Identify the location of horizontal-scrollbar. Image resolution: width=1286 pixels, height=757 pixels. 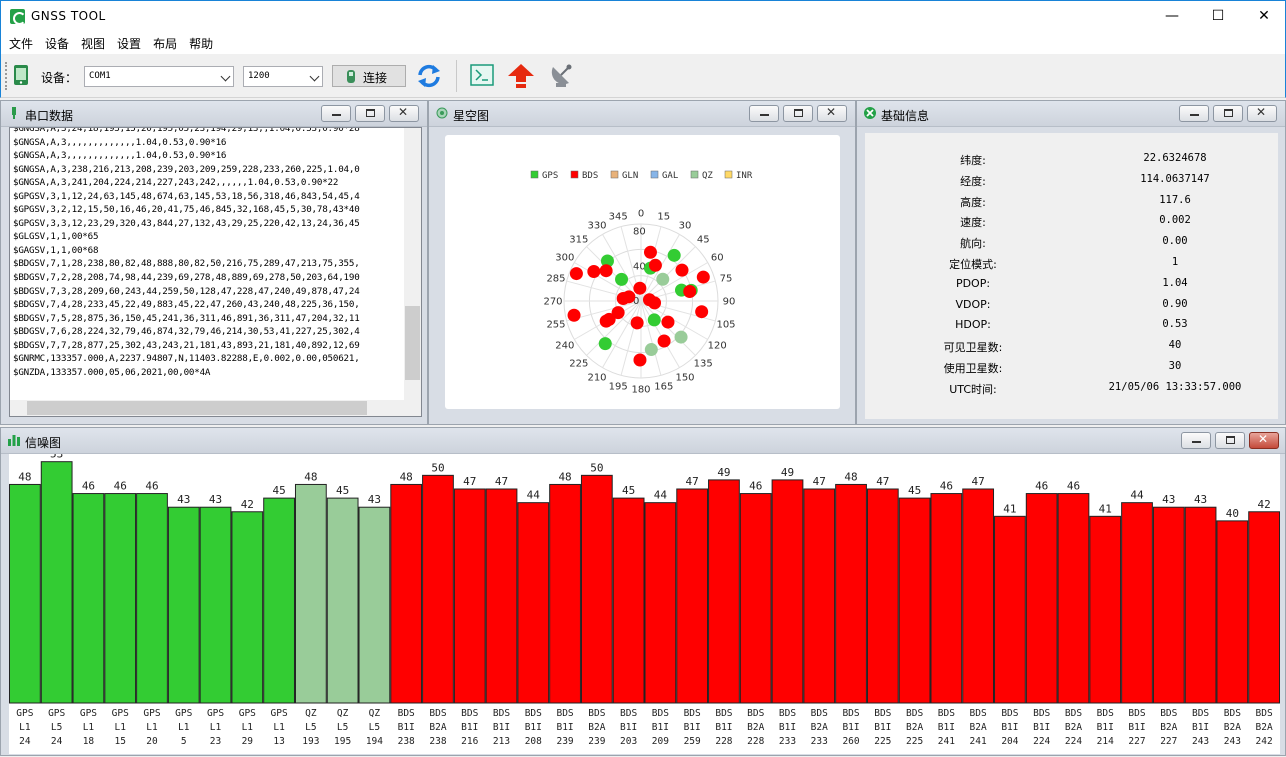
(208, 408).